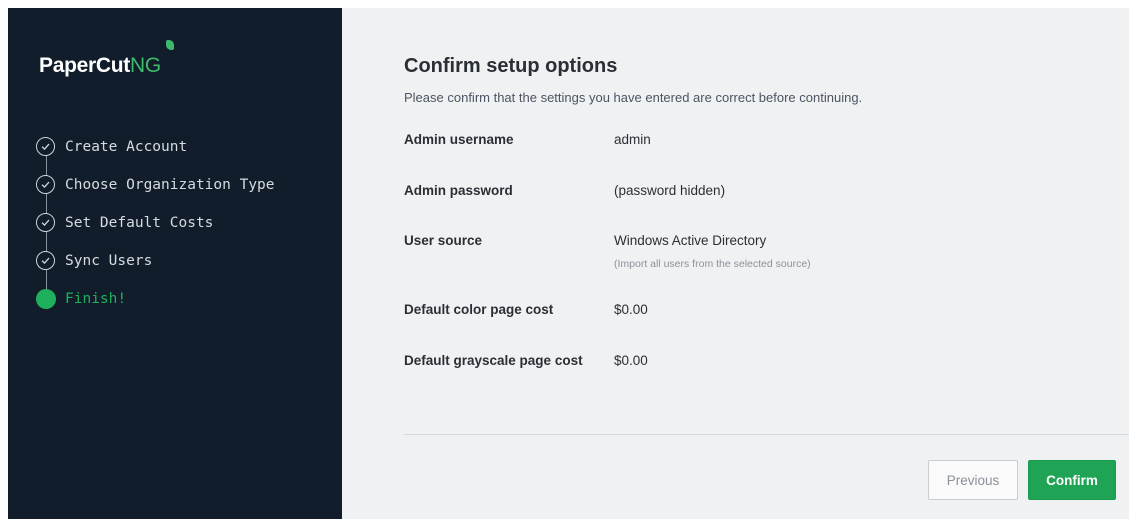  I want to click on leaf-icon, so click(169, 45).